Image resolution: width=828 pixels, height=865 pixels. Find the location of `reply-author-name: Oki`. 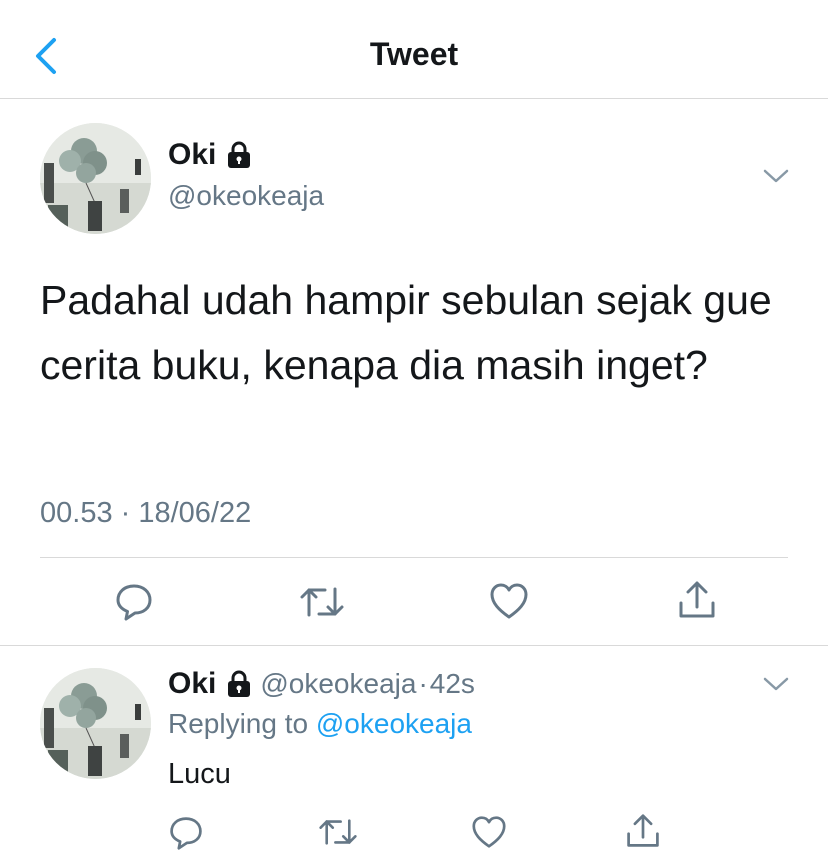

reply-author-name: Oki is located at coordinates (192, 684).